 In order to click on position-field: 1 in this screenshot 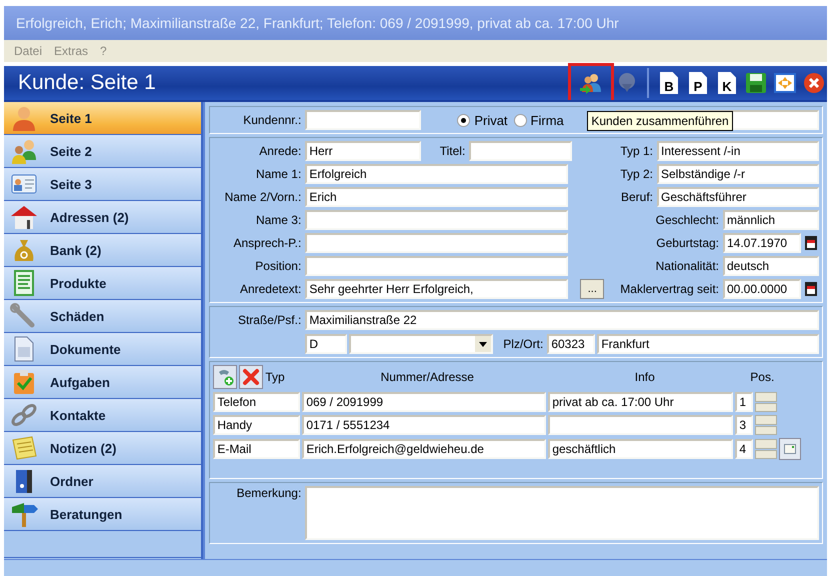, I will do `click(744, 402)`.